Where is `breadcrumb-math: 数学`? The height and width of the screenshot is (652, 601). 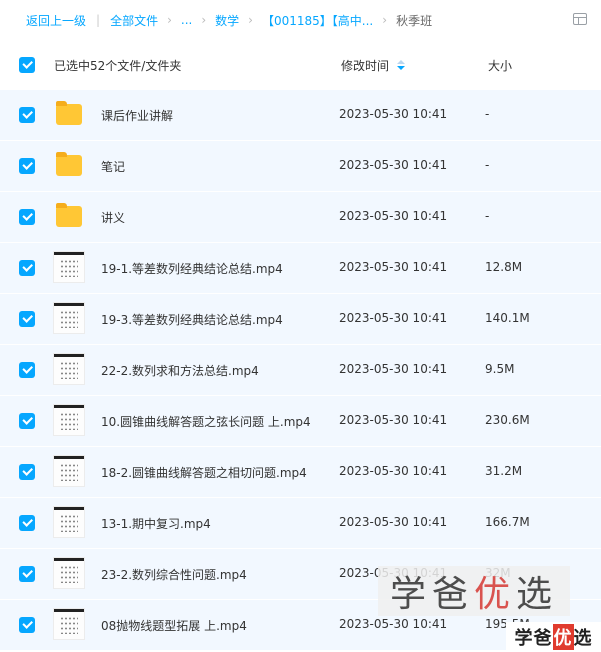 breadcrumb-math: 数学 is located at coordinates (227, 20).